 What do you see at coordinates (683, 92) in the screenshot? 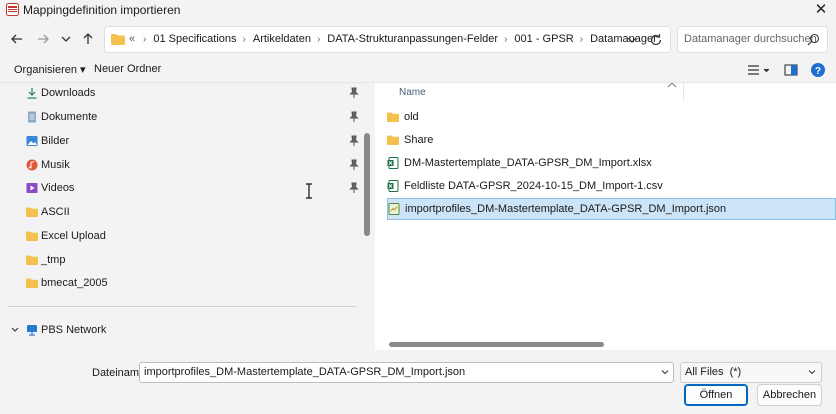
I see `column-divider` at bounding box center [683, 92].